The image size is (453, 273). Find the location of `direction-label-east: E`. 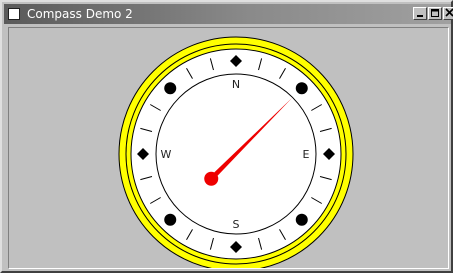

direction-label-east: E is located at coordinates (306, 154).